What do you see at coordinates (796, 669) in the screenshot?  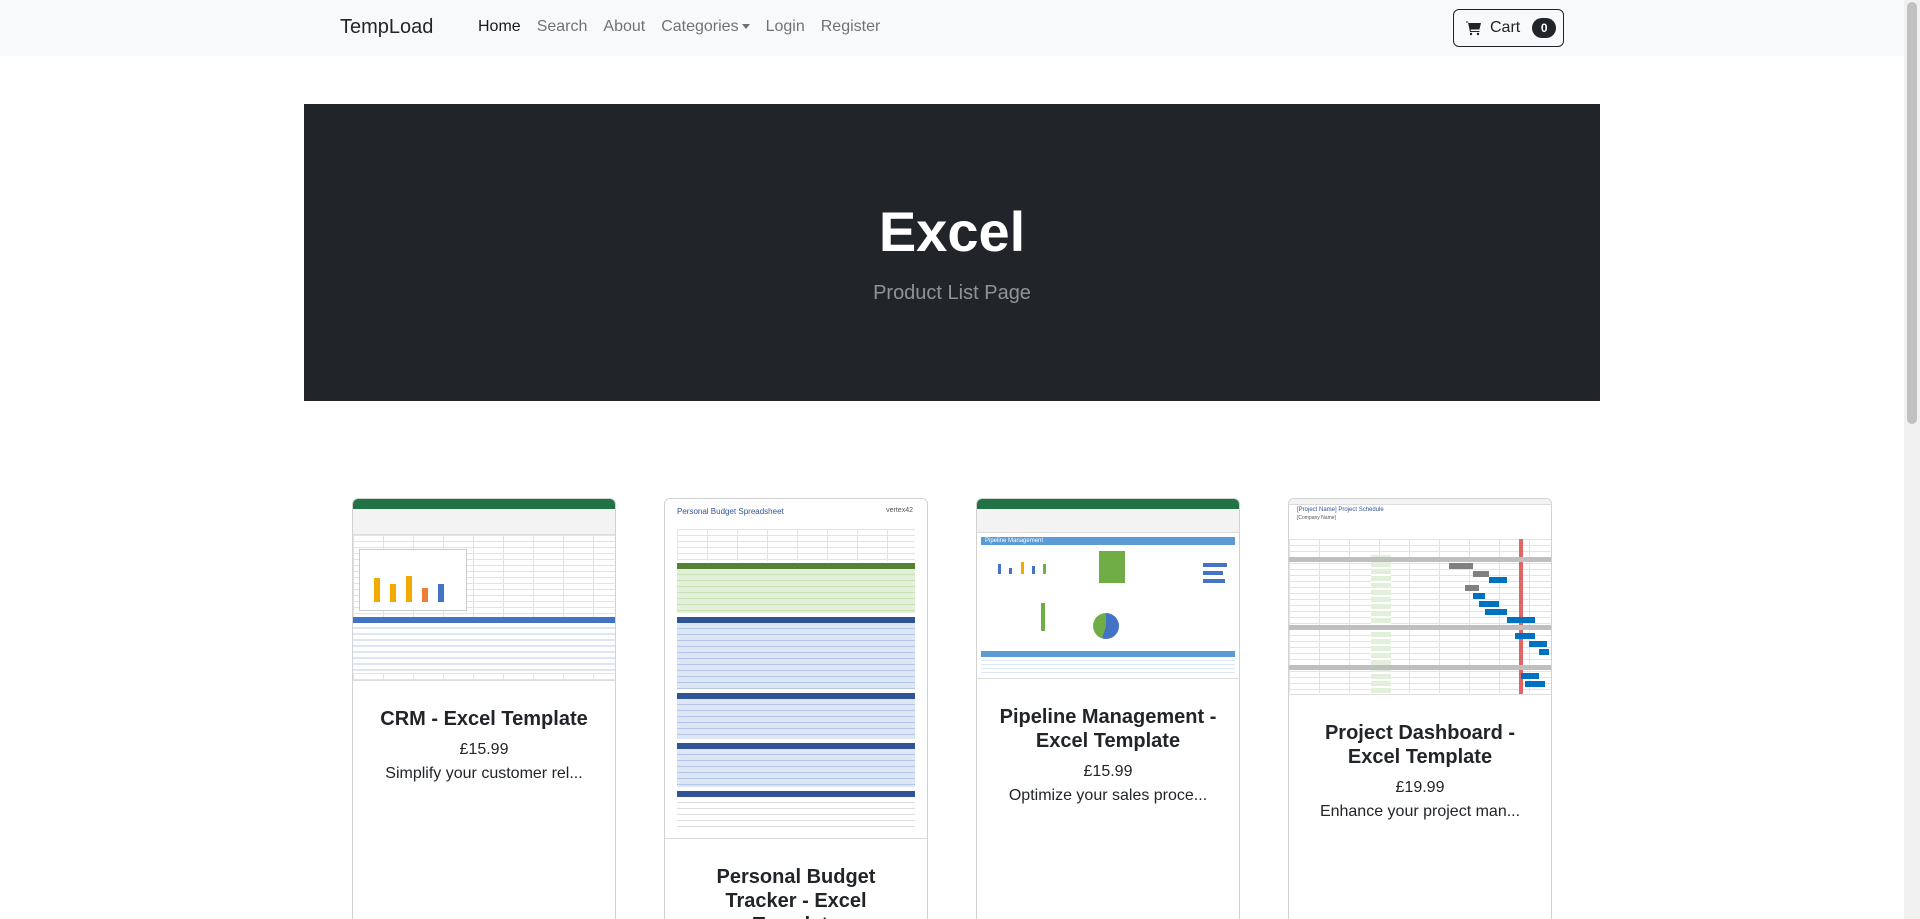 I see `product-image: Personal Budget Spreadsheet vertex42` at bounding box center [796, 669].